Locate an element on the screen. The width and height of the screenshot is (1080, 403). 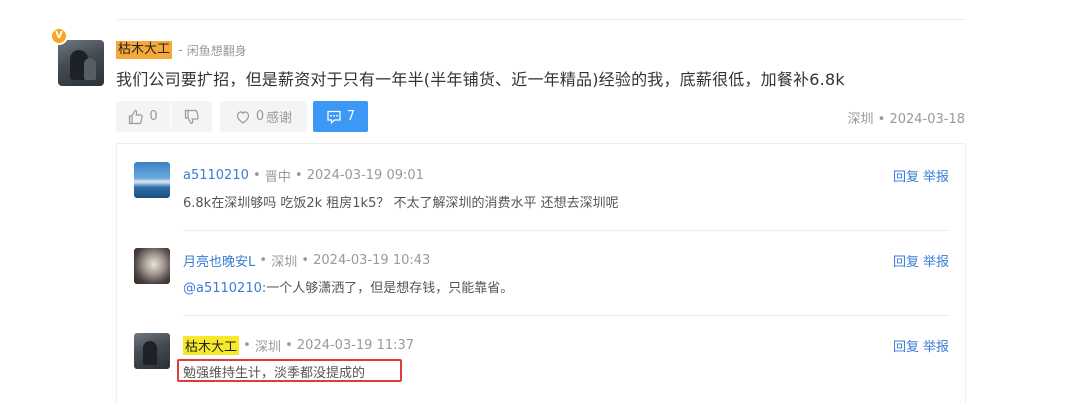
avatar-figure is located at coordinates (150, 353).